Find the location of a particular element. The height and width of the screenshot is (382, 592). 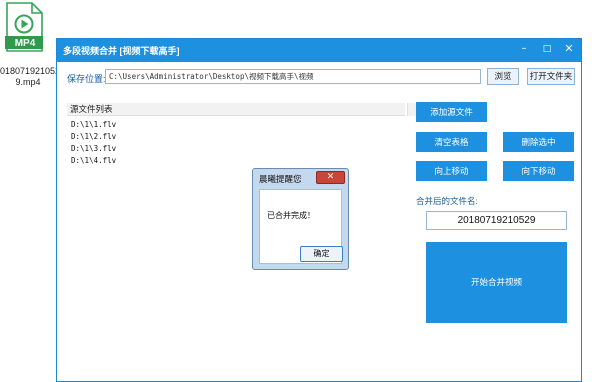

dialog-message: 已合并完成！ is located at coordinates (291, 215).